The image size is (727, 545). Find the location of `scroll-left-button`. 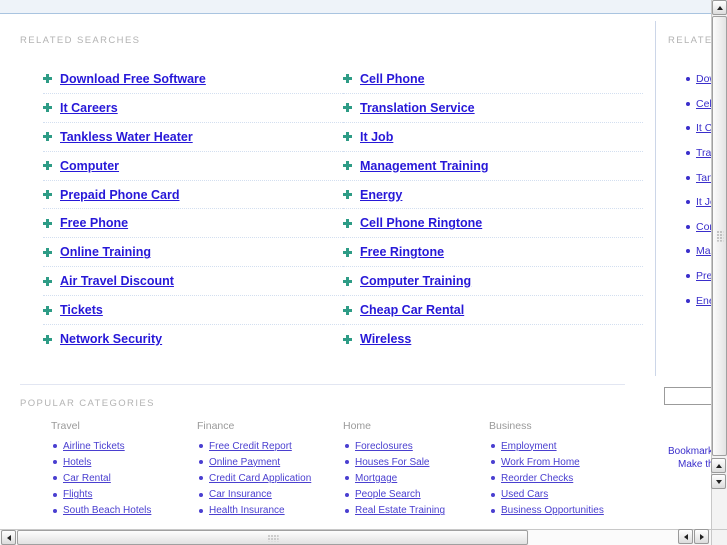

scroll-left-button is located at coordinates (8, 537).